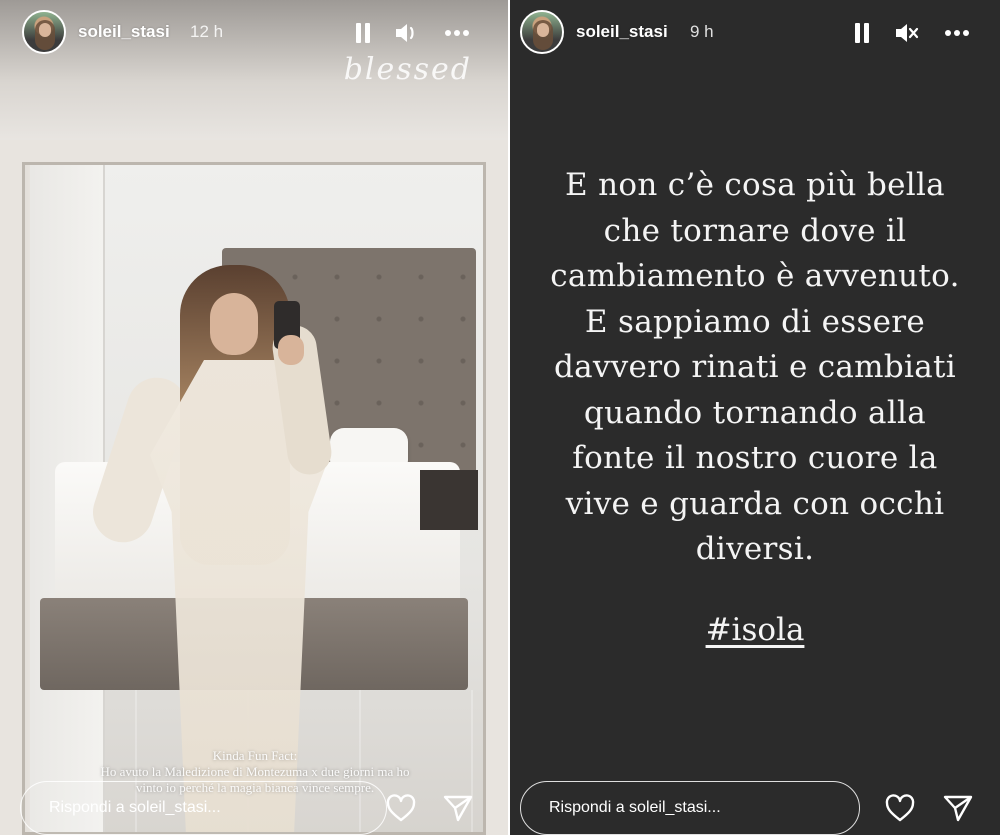 The image size is (1000, 835). I want to click on volume-muted-icon, so click(907, 33).